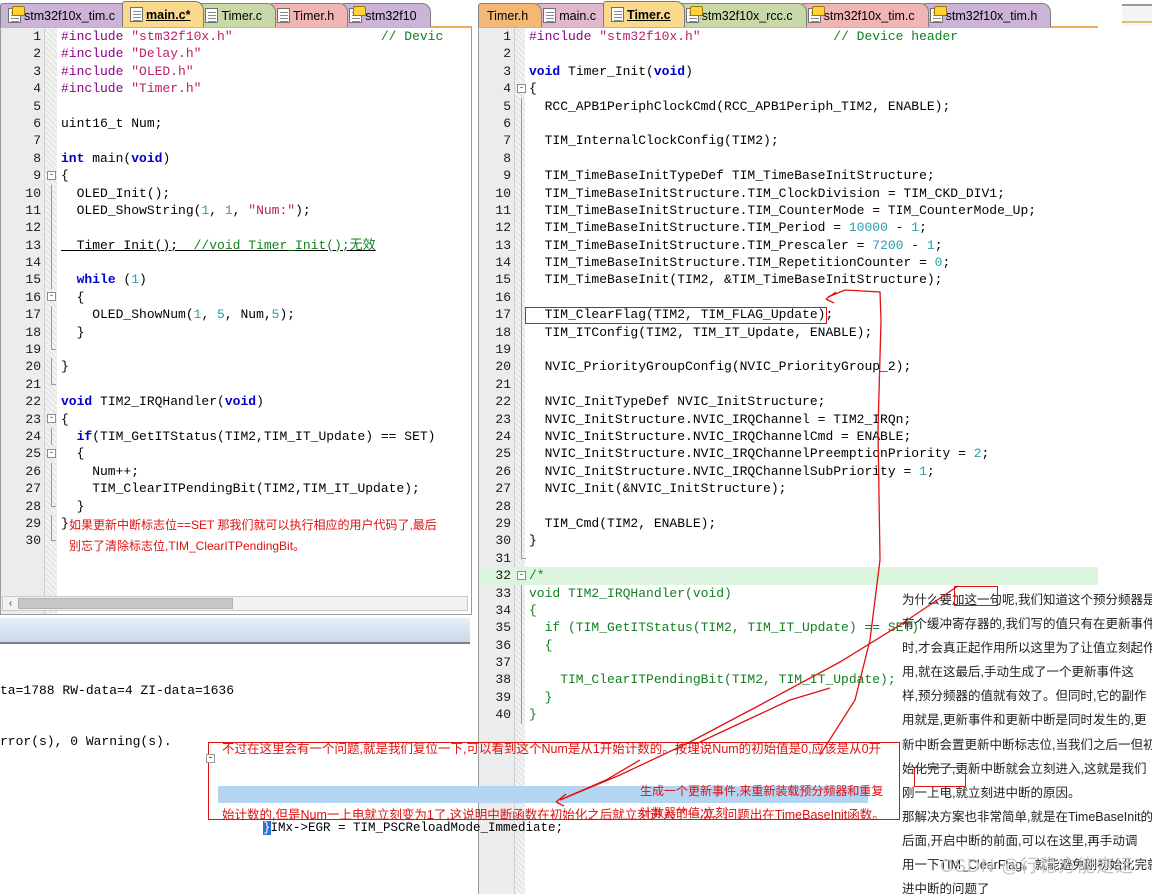 This screenshot has width=1152, height=894. I want to click on code-line: 18 }, so click(236, 332).